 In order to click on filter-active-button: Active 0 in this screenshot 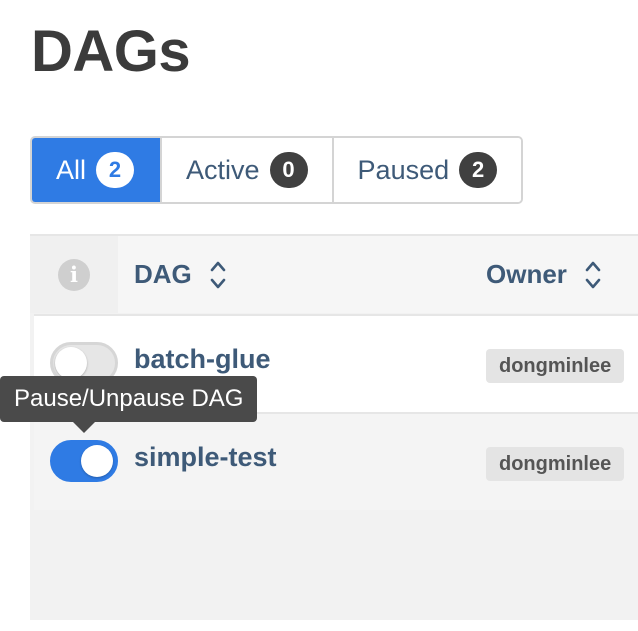, I will do `click(248, 170)`.